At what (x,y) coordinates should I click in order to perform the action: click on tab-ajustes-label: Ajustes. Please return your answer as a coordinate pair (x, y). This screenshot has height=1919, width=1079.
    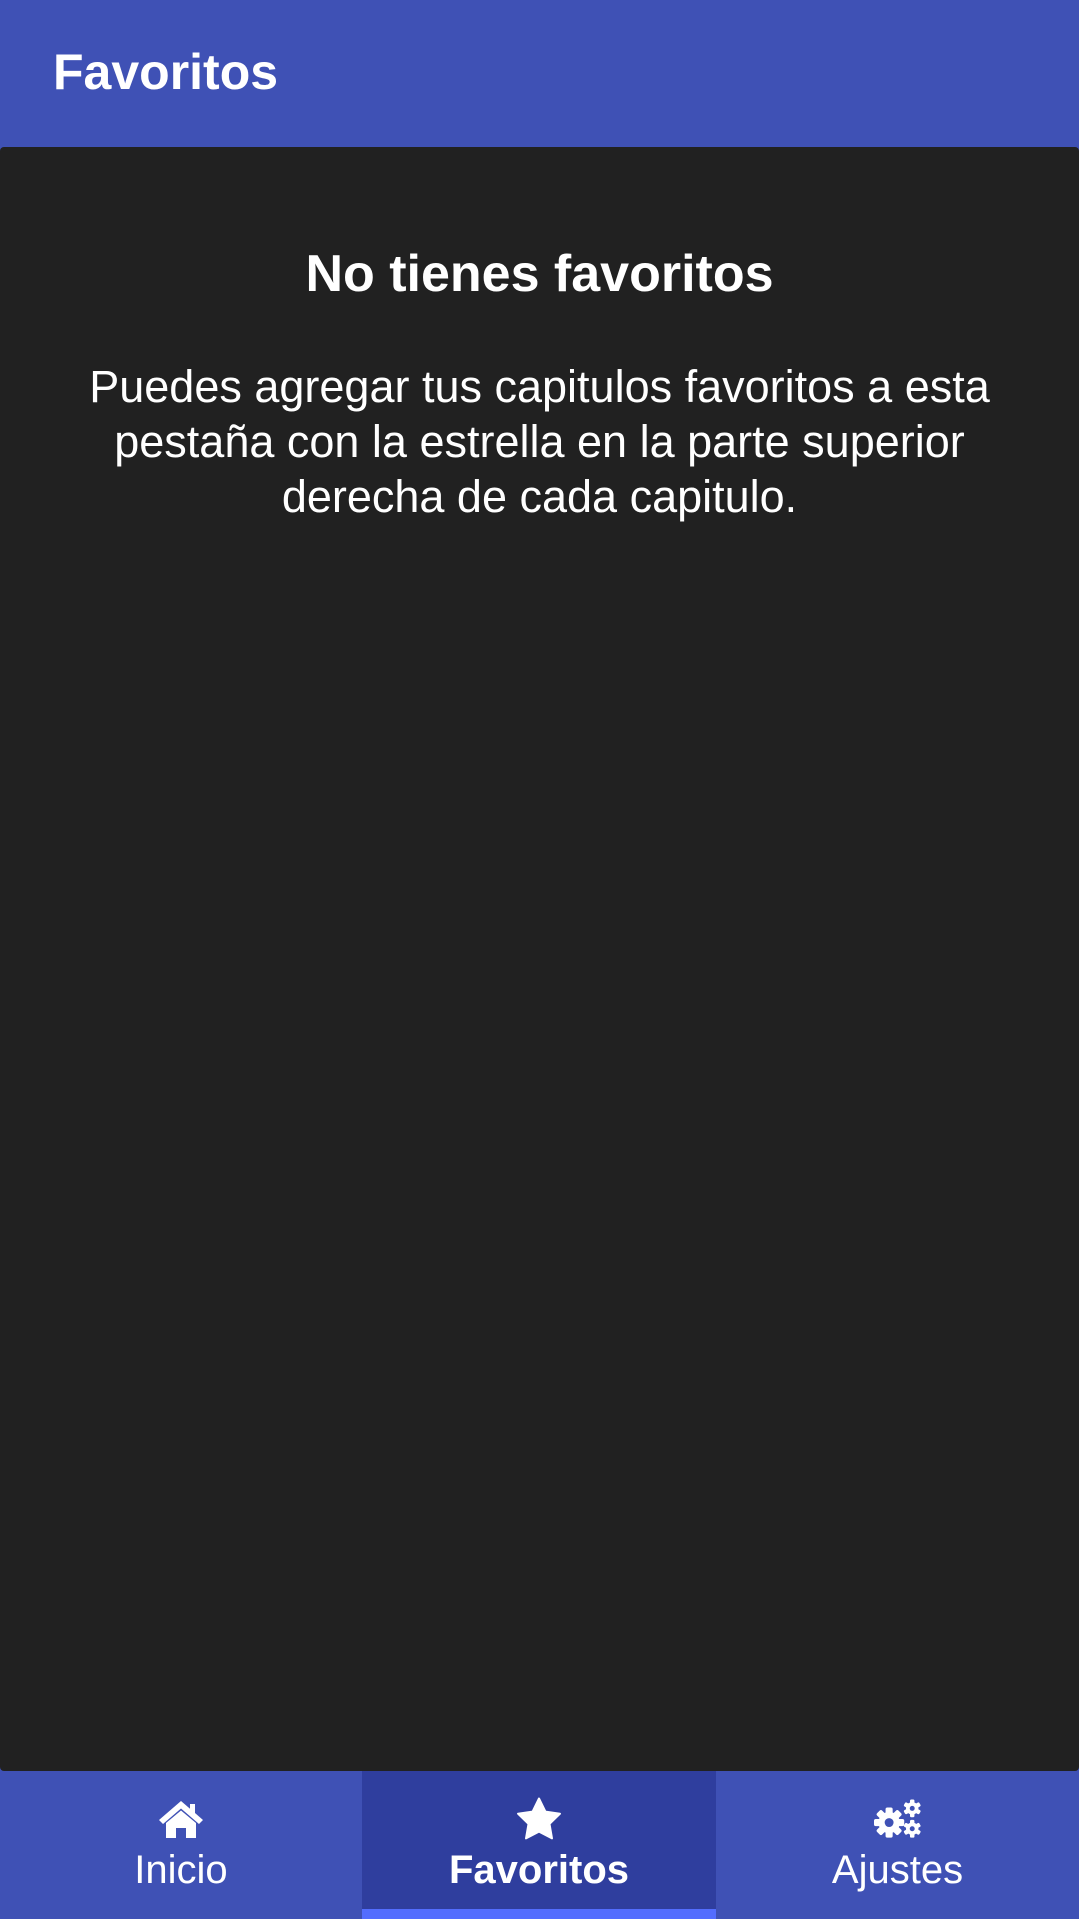
    Looking at the image, I should click on (897, 1870).